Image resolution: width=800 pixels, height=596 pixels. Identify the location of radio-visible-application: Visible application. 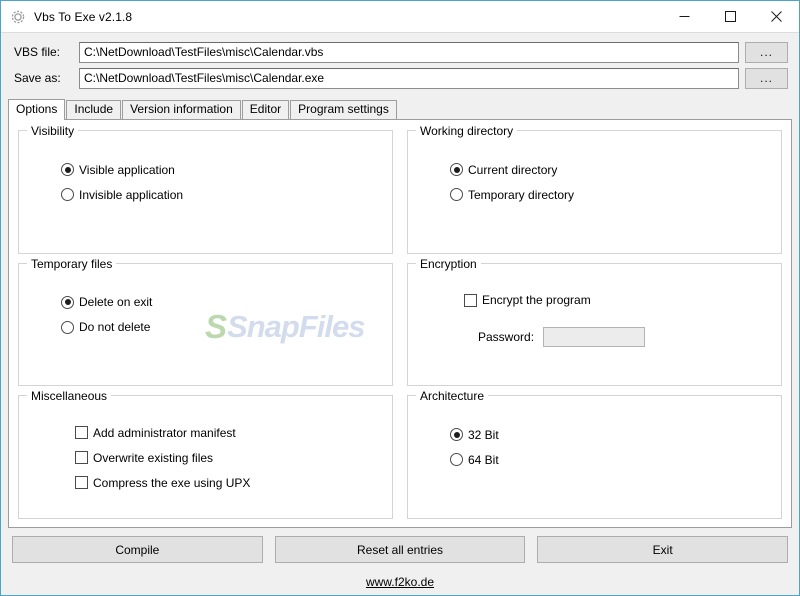
(221, 169).